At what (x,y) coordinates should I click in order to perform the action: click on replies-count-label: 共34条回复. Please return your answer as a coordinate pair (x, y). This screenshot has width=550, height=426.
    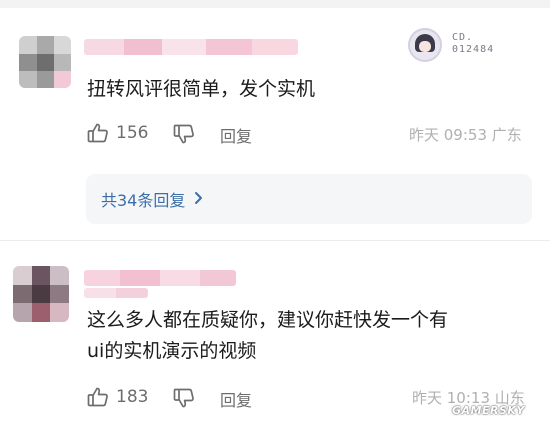
    Looking at the image, I should click on (143, 200).